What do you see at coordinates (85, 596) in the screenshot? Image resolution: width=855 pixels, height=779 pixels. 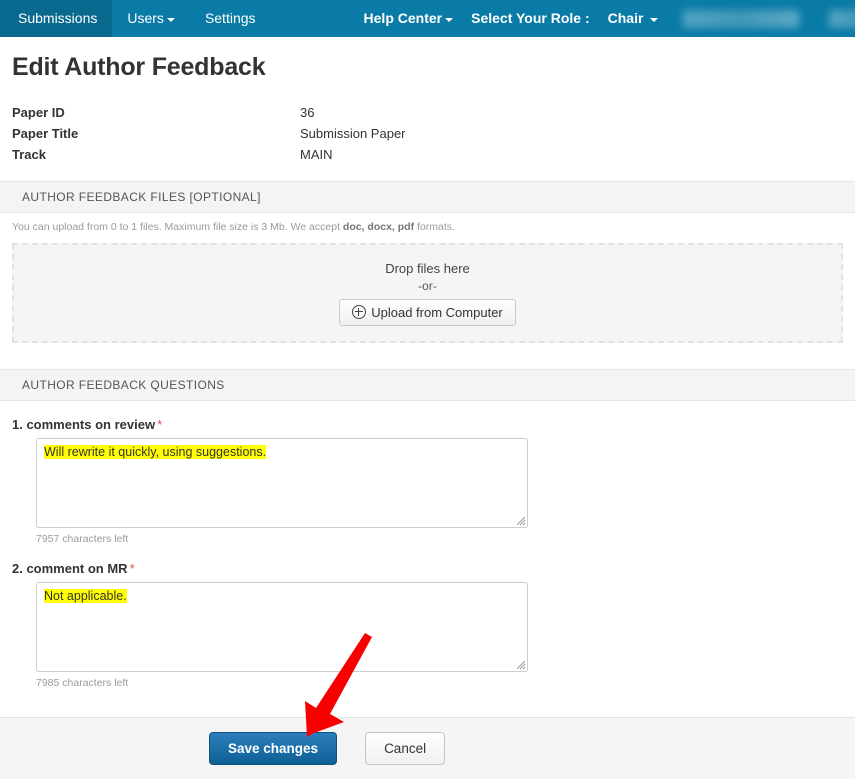 I see `question-2-answer-value: Not applicable.` at bounding box center [85, 596].